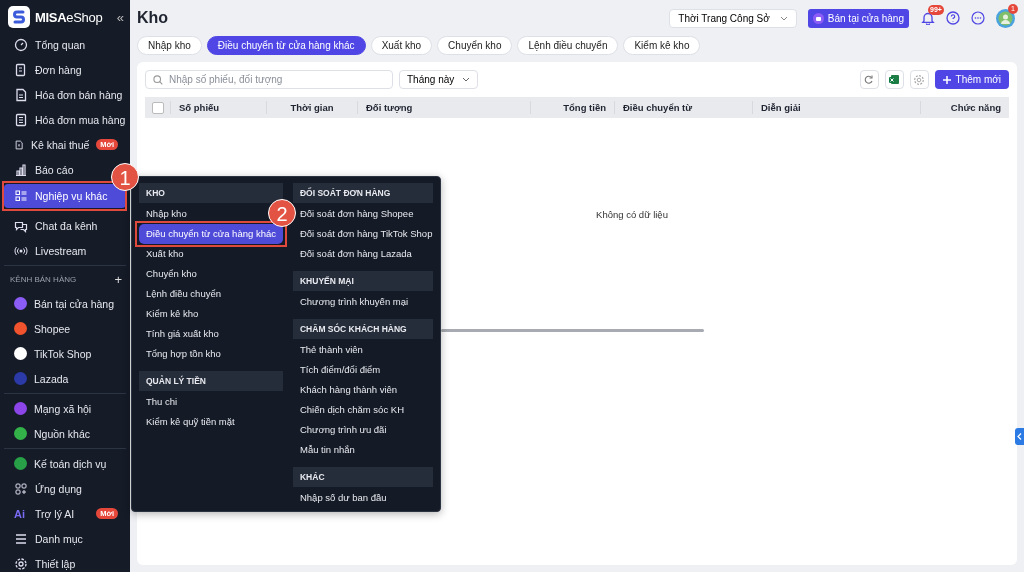 Image resolution: width=1024 pixels, height=572 pixels. What do you see at coordinates (62, 433) in the screenshot?
I see `item-label: Nguồn khác` at bounding box center [62, 433].